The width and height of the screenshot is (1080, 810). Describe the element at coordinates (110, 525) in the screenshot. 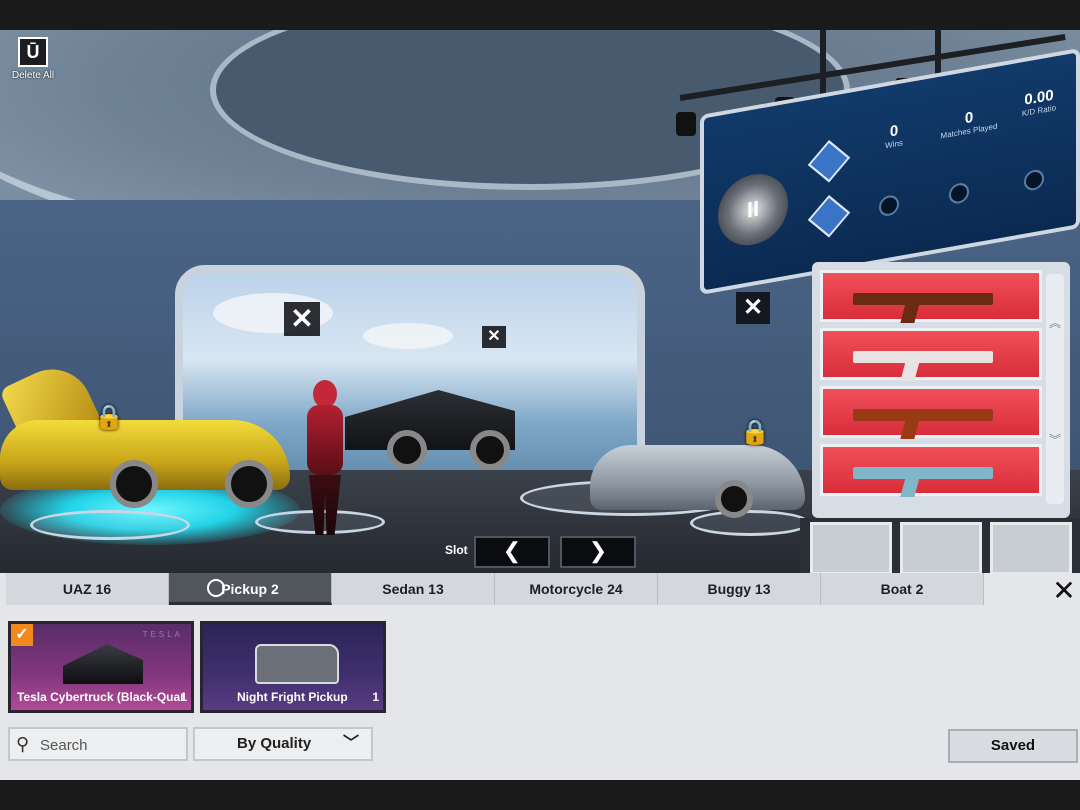

I see `platform` at that location.